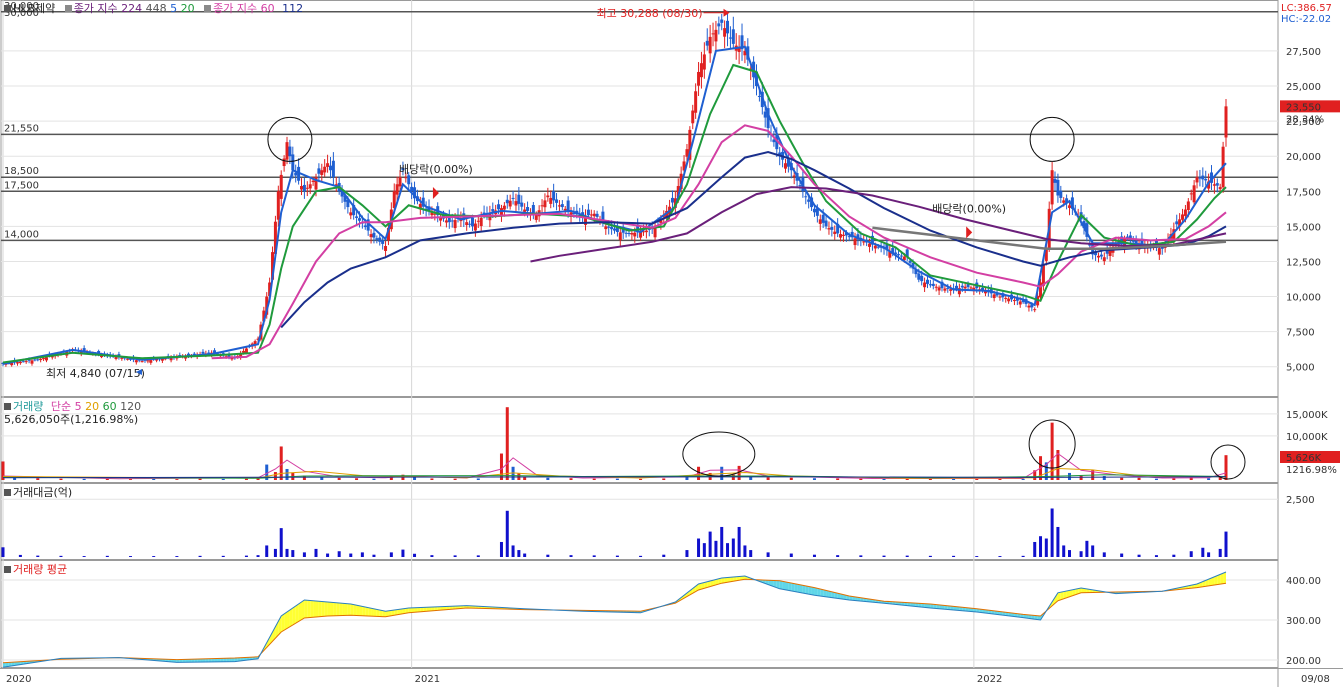 The height and width of the screenshot is (687, 1343). I want to click on y-tick-label: 10,000, so click(1303, 298).